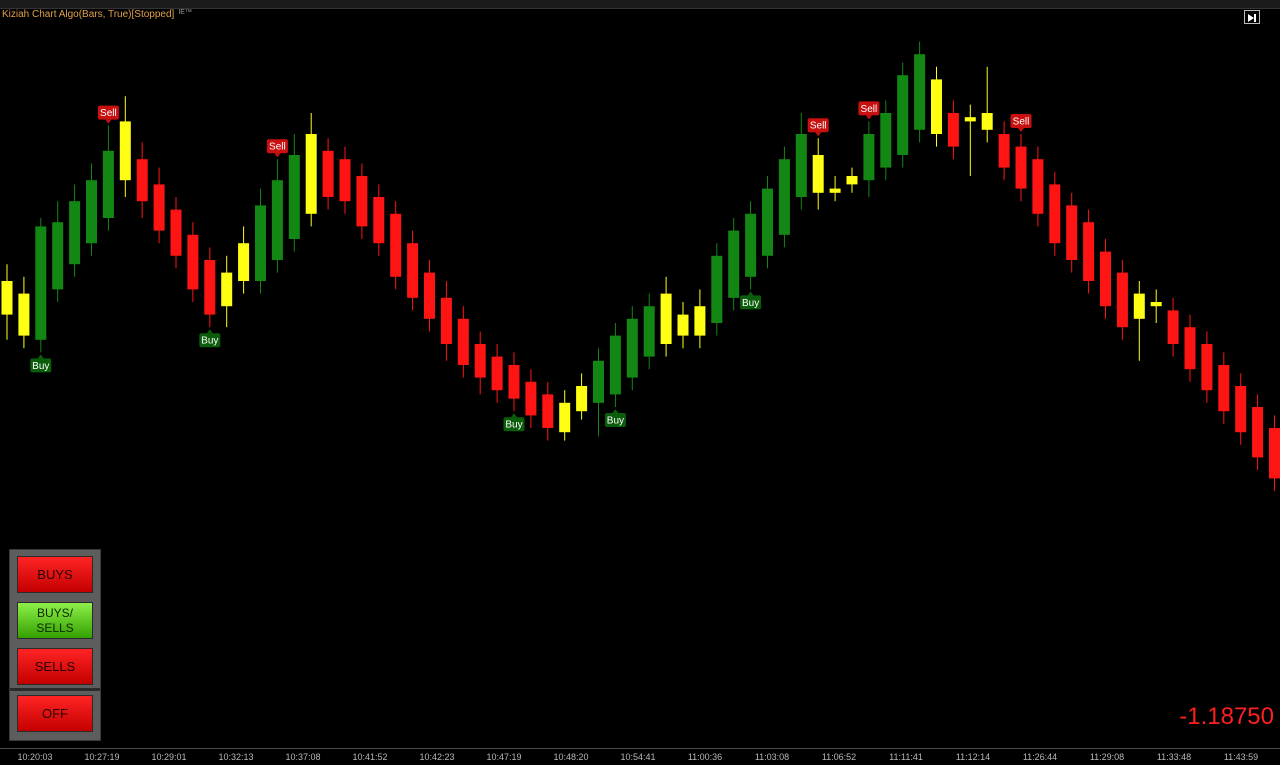 The height and width of the screenshot is (765, 1280). What do you see at coordinates (503, 757) in the screenshot?
I see `time-tick-label: 10:47:19` at bounding box center [503, 757].